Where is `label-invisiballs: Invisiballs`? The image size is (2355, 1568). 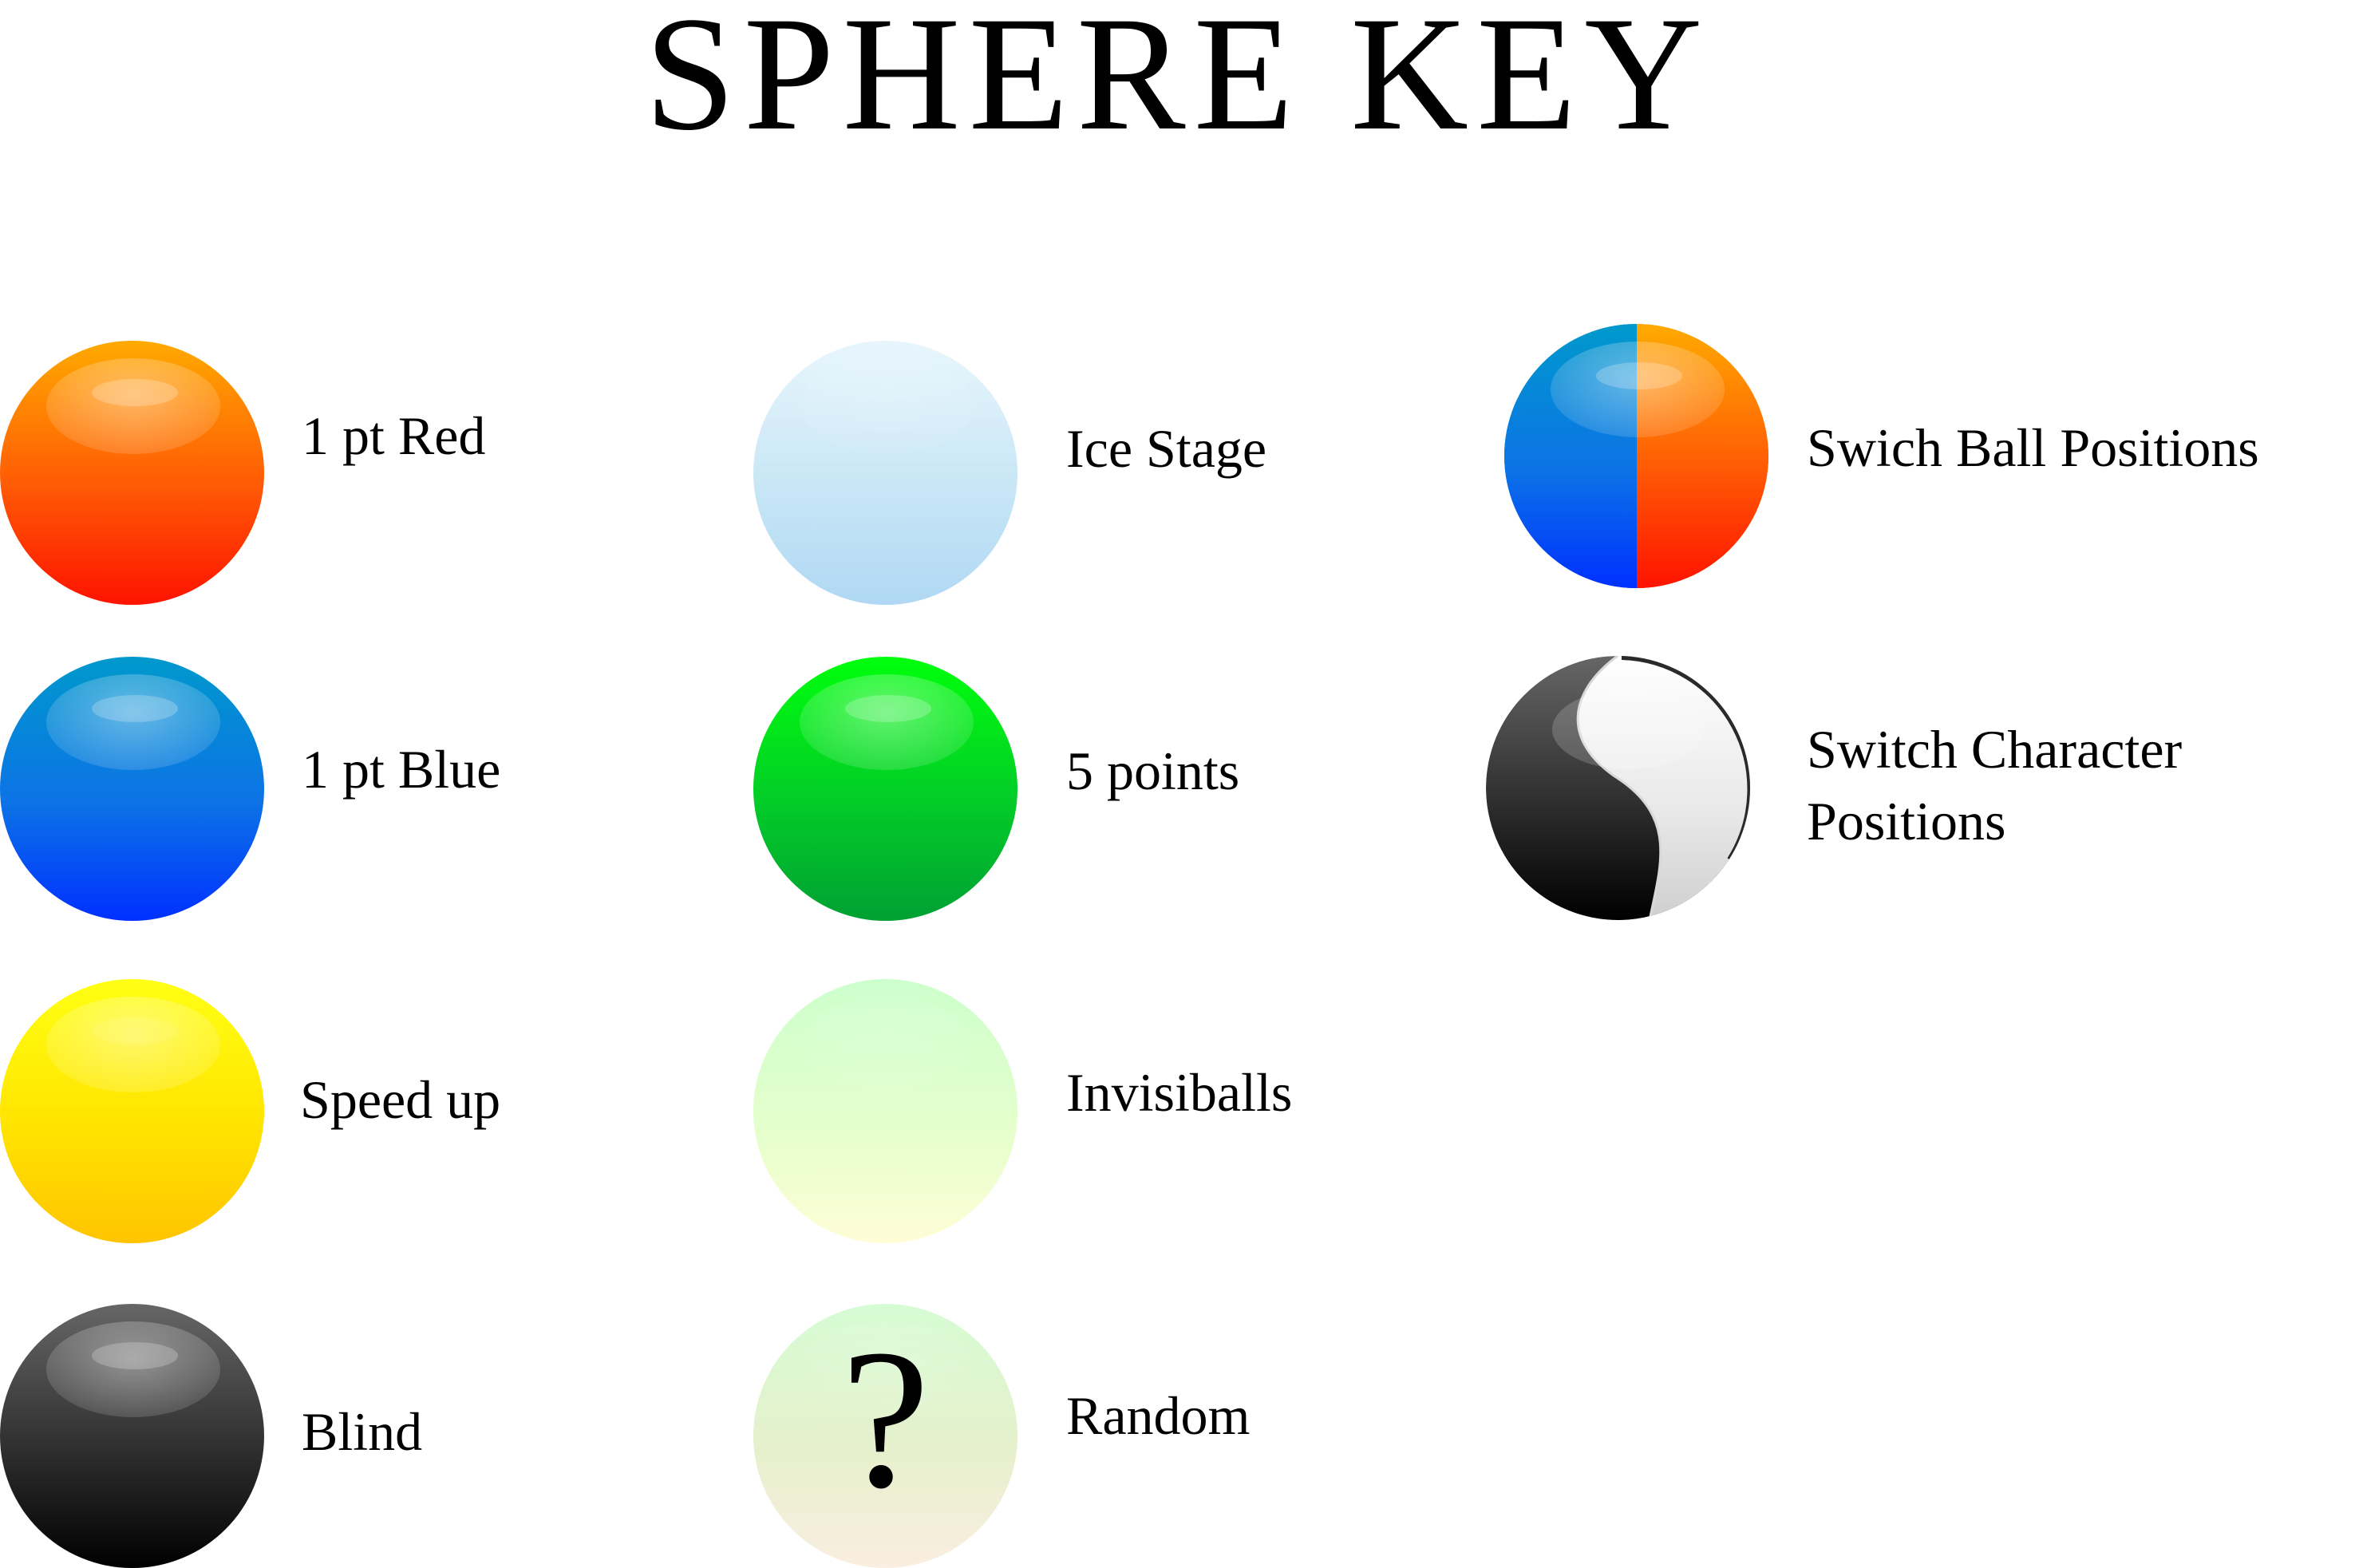
label-invisiballs: Invisiballs is located at coordinates (1179, 1092).